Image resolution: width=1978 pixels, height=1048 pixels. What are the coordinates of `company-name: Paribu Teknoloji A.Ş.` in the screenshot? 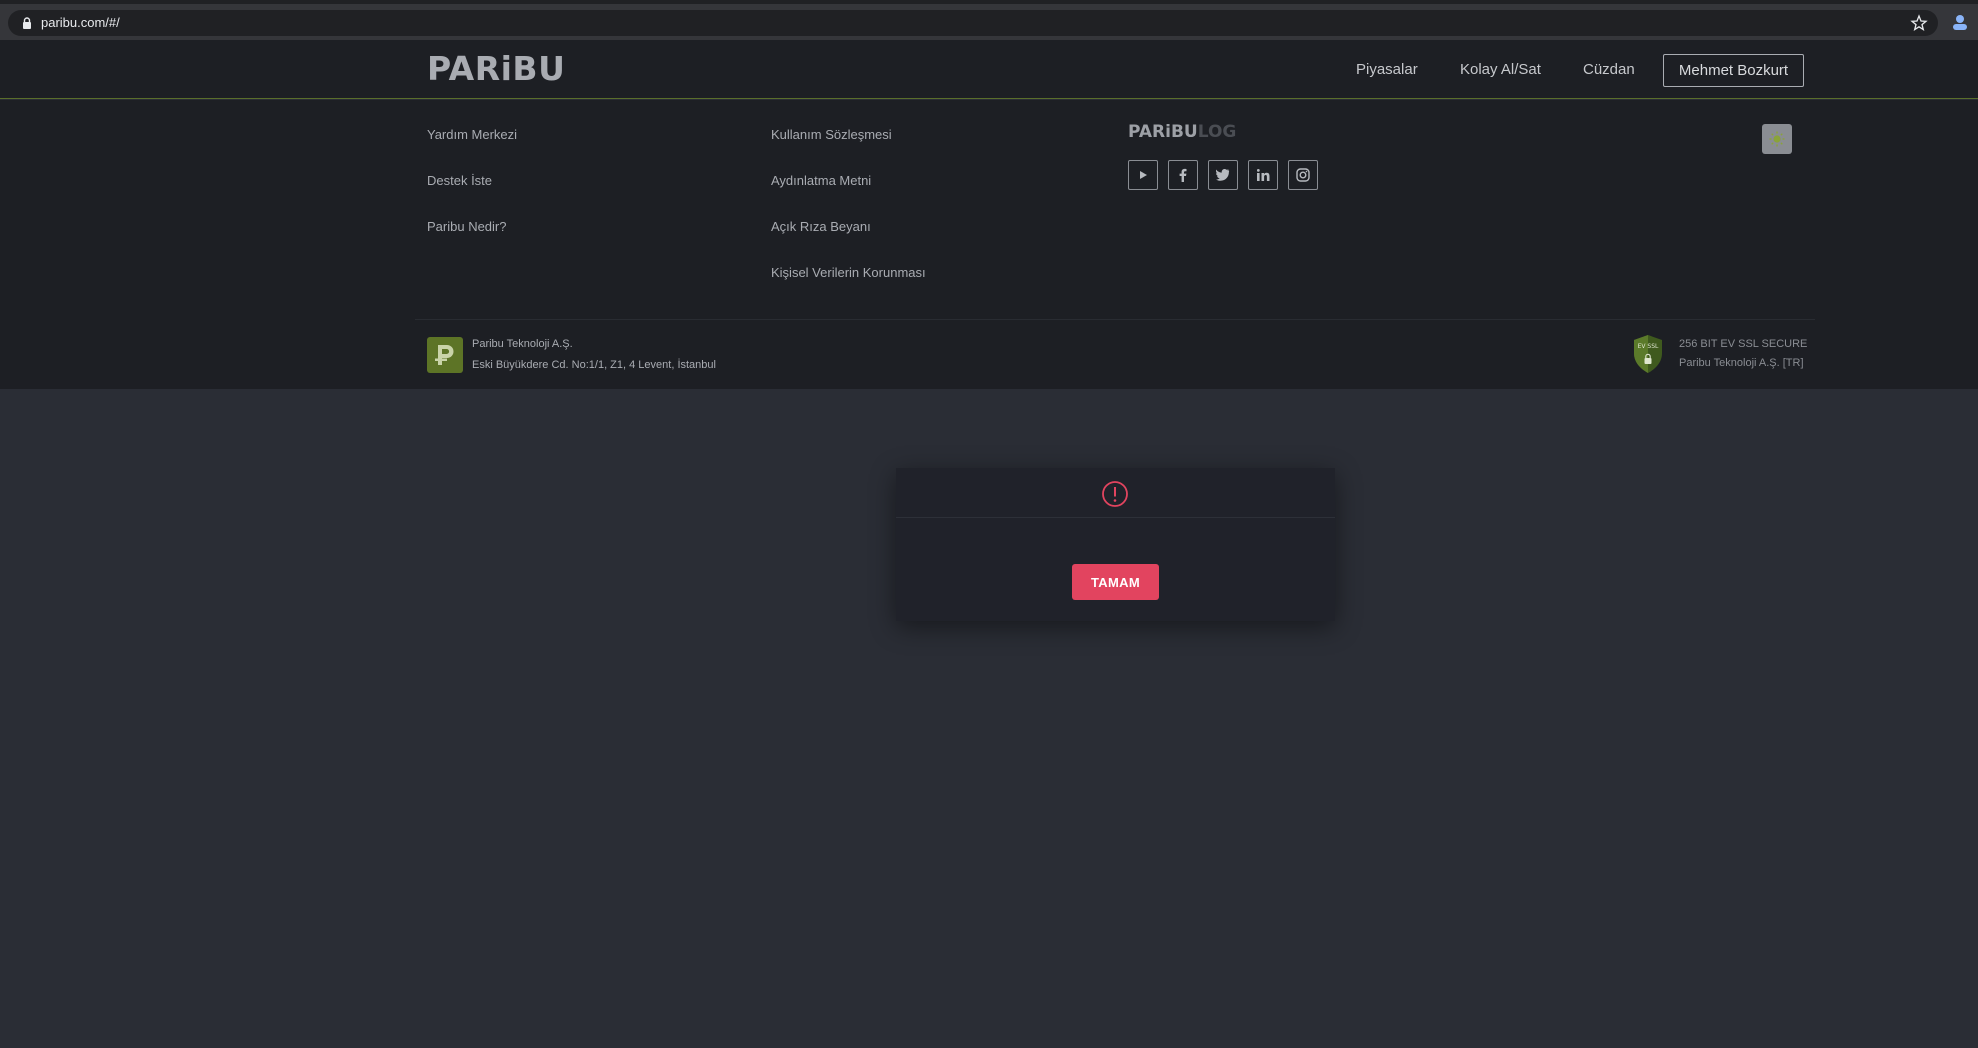 It's located at (522, 344).